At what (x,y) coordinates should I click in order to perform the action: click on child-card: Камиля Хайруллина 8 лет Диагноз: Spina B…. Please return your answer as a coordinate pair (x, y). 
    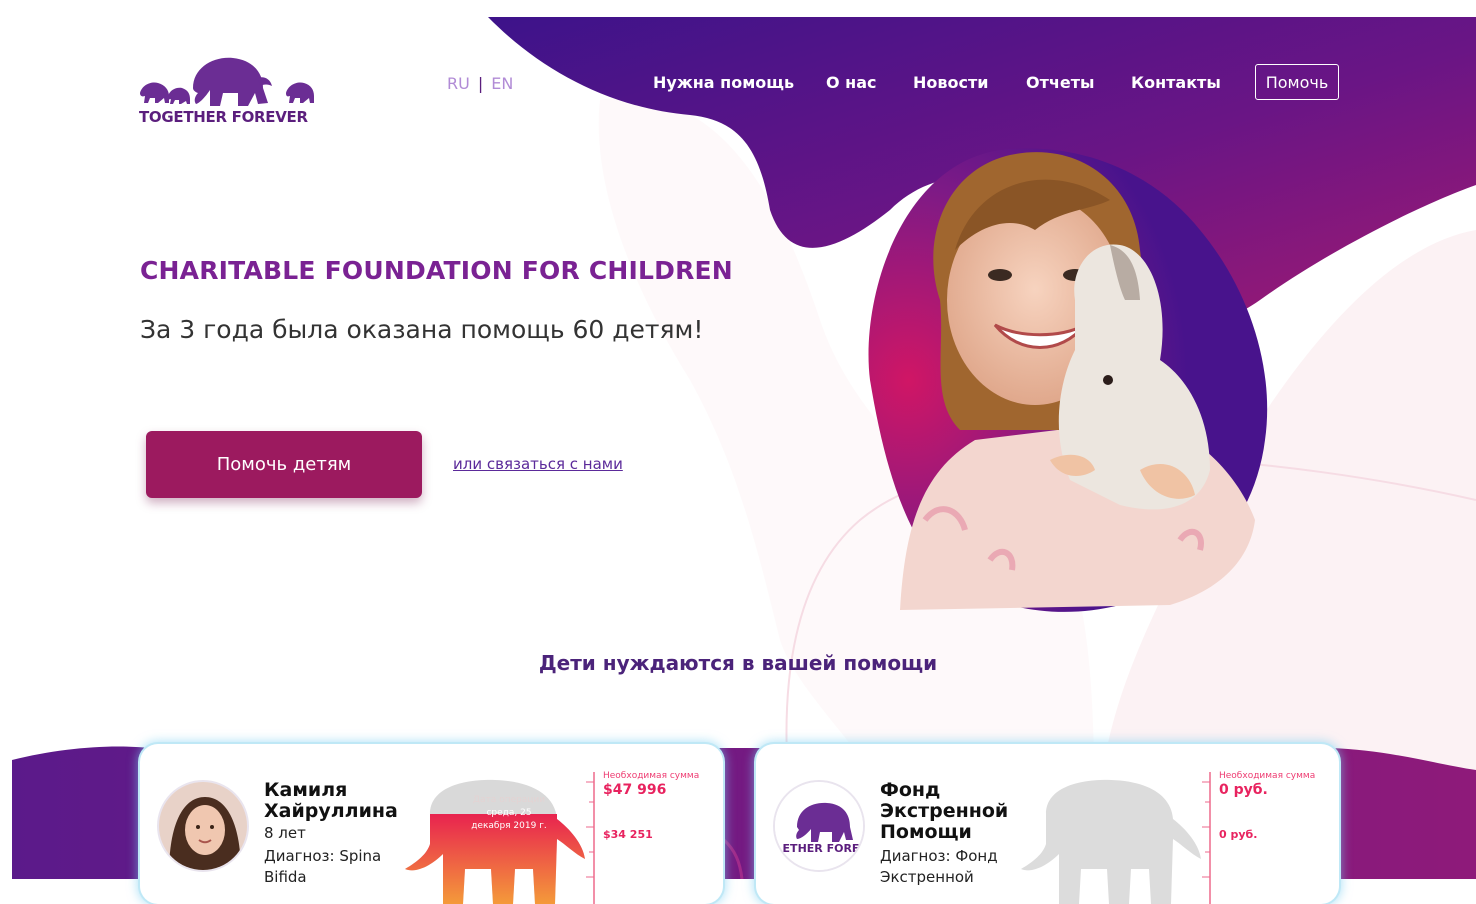
    Looking at the image, I should click on (431, 824).